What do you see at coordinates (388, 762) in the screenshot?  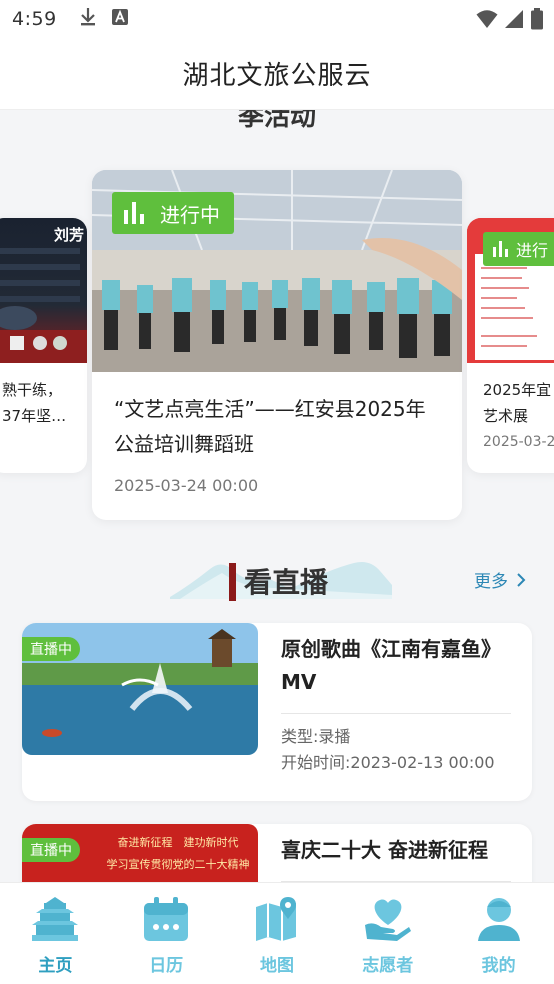 I see `live-item-start-time: 开始时间:2023-02-13 00:00` at bounding box center [388, 762].